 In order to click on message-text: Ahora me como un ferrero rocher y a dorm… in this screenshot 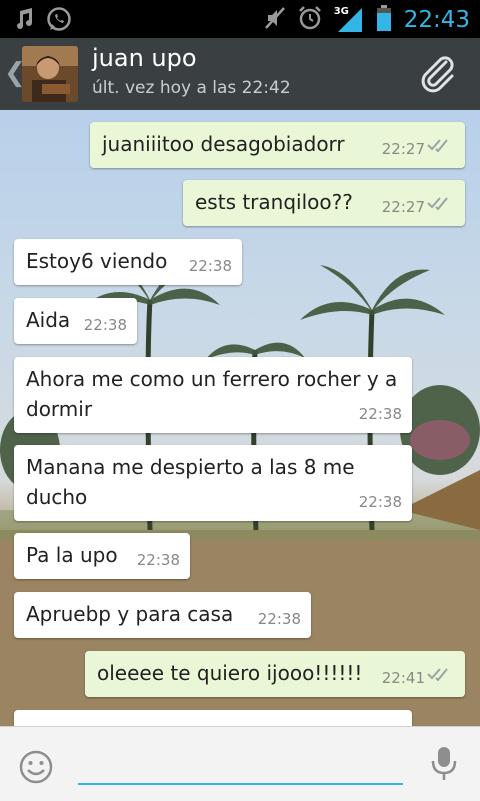, I will do `click(212, 394)`.